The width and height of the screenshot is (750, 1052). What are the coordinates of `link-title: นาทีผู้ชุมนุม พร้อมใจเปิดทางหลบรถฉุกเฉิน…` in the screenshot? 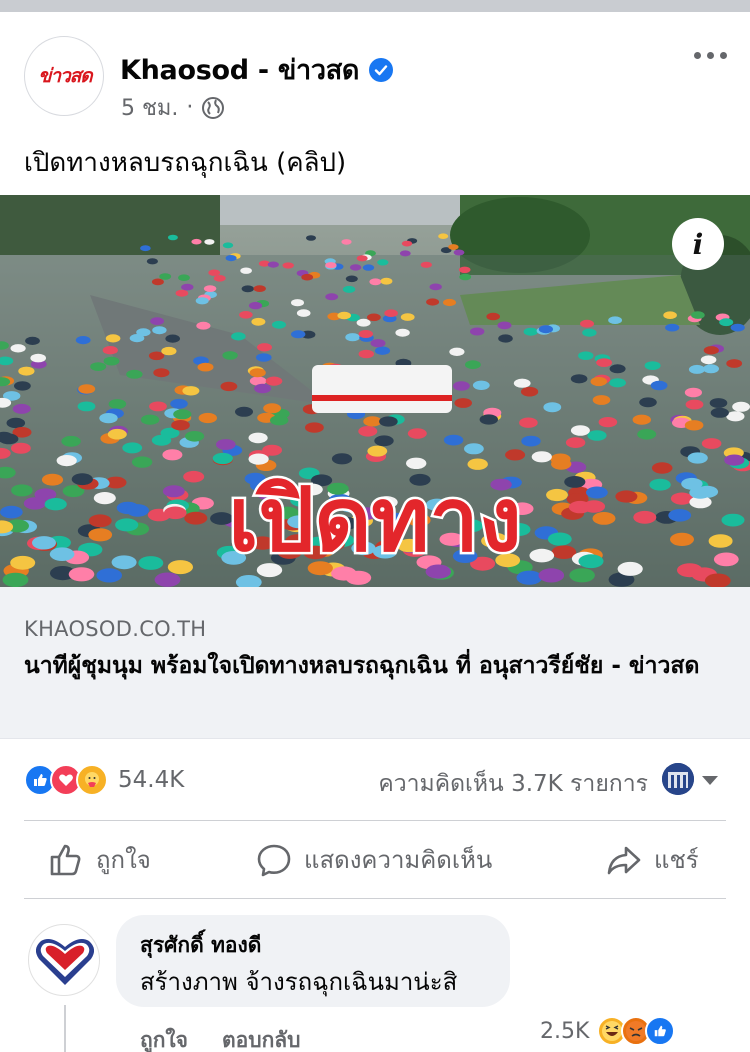 It's located at (374, 666).